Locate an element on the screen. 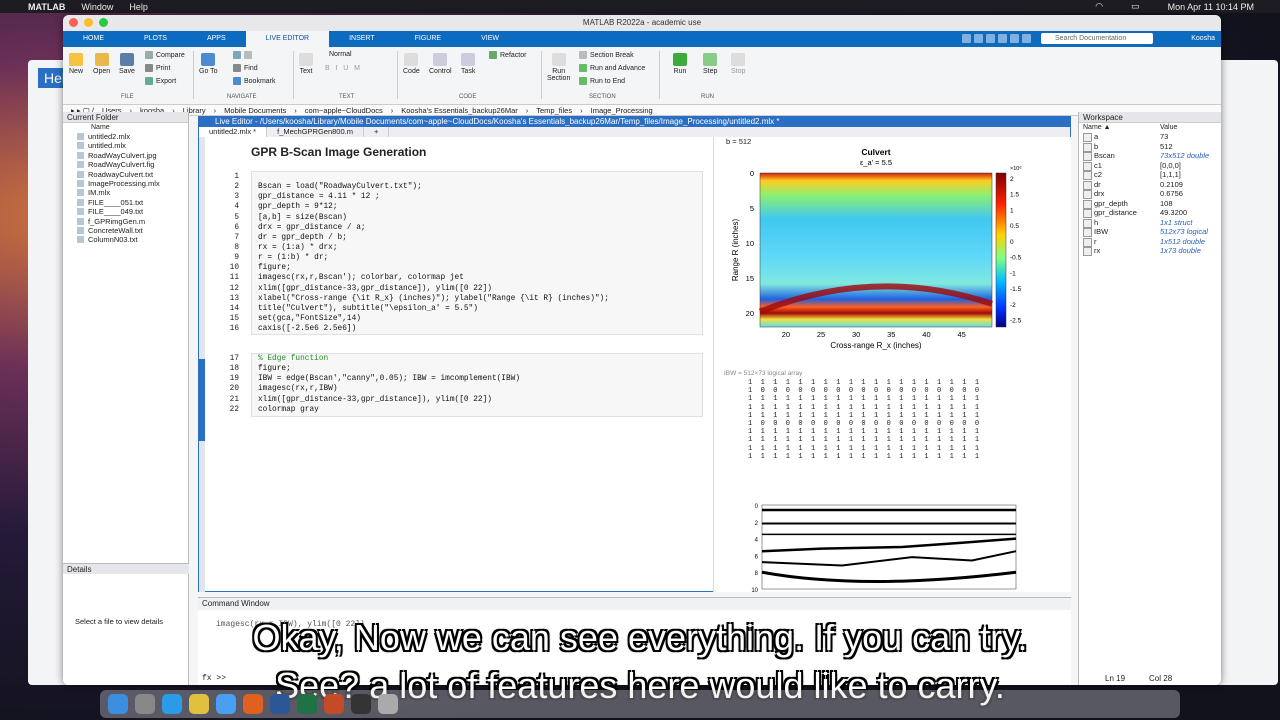 Image resolution: width=1280 pixels, height=720 pixels. bookmark-button: Bookmark is located at coordinates (254, 81).